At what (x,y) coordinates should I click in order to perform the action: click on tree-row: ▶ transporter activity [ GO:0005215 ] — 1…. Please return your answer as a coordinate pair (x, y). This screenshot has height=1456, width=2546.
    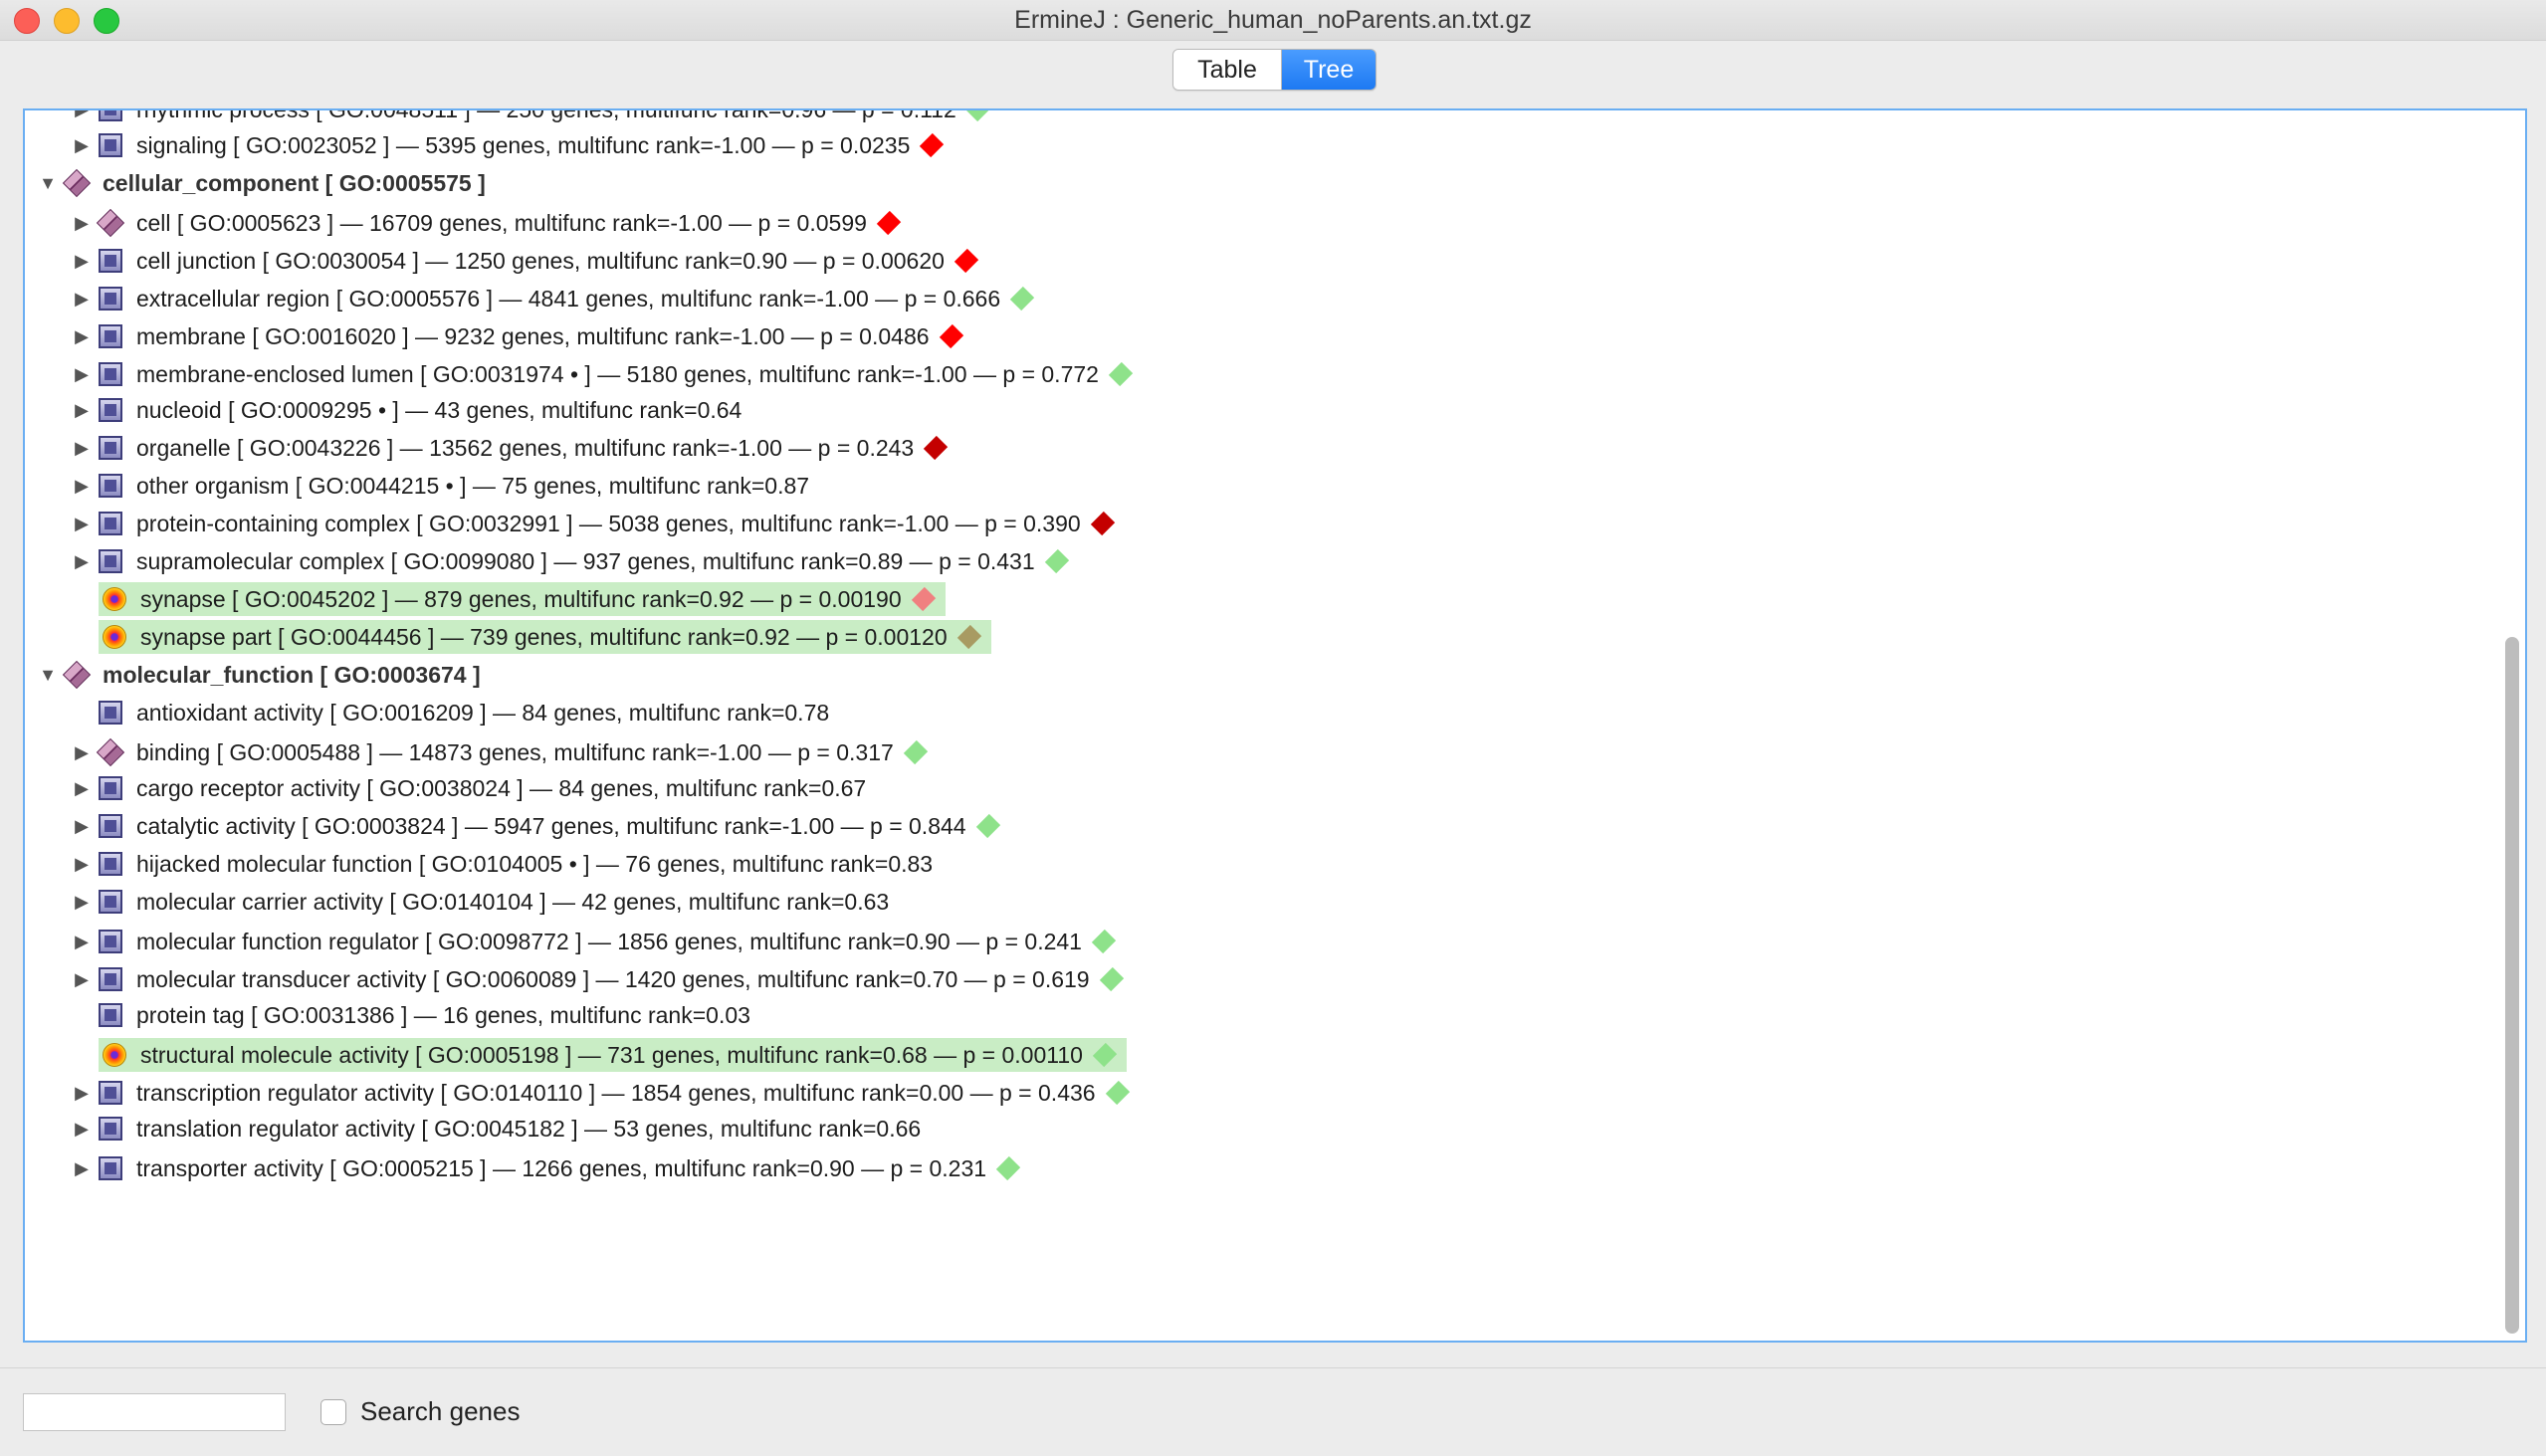
    Looking at the image, I should click on (543, 1168).